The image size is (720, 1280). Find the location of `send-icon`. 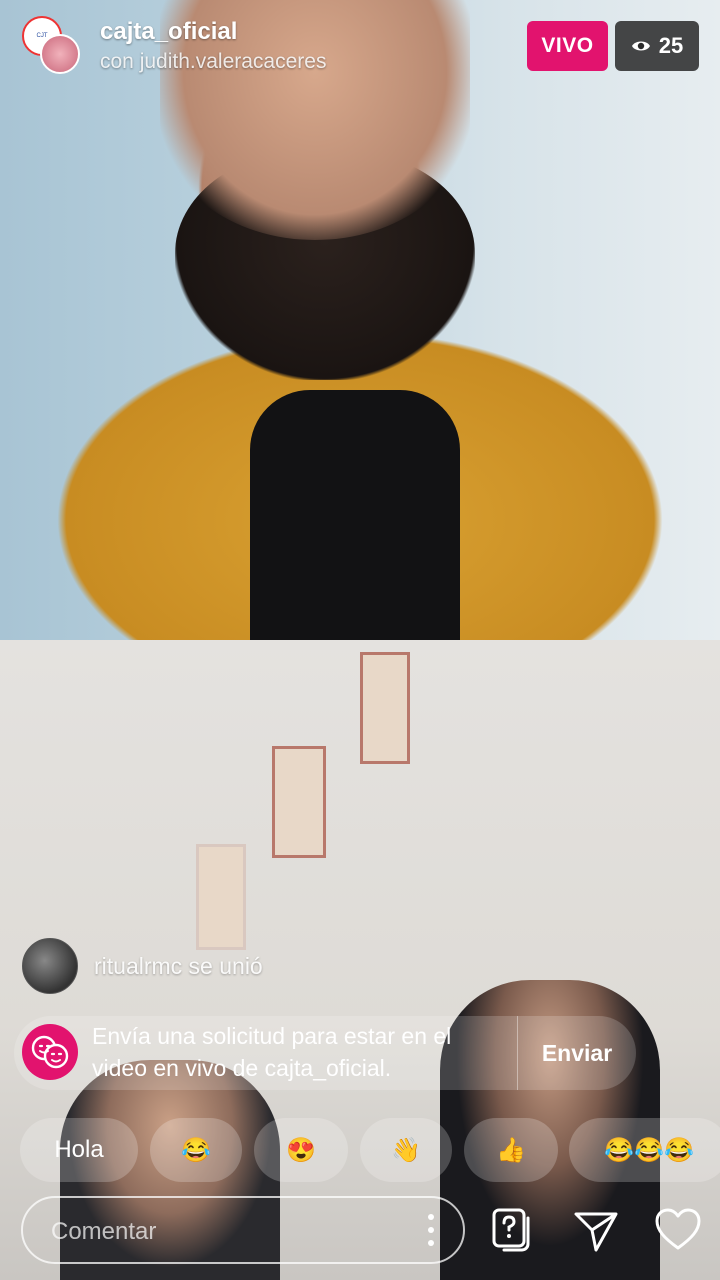

send-icon is located at coordinates (596, 1230).